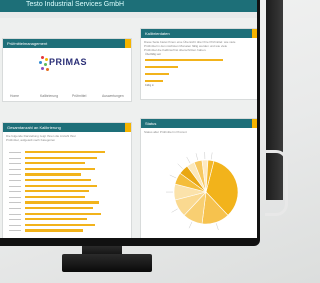 This screenshot has height=283, width=320. I want to click on app-title: Testo Industrial Services GmbH, so click(75, 4).